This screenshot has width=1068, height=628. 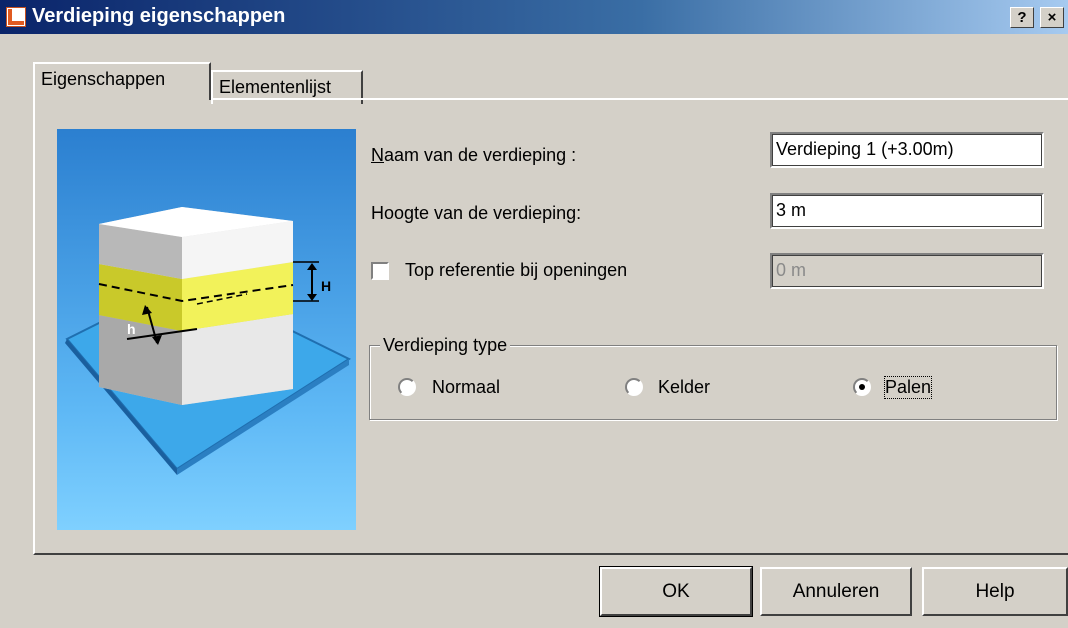 What do you see at coordinates (407, 387) in the screenshot?
I see `radio-normaal` at bounding box center [407, 387].